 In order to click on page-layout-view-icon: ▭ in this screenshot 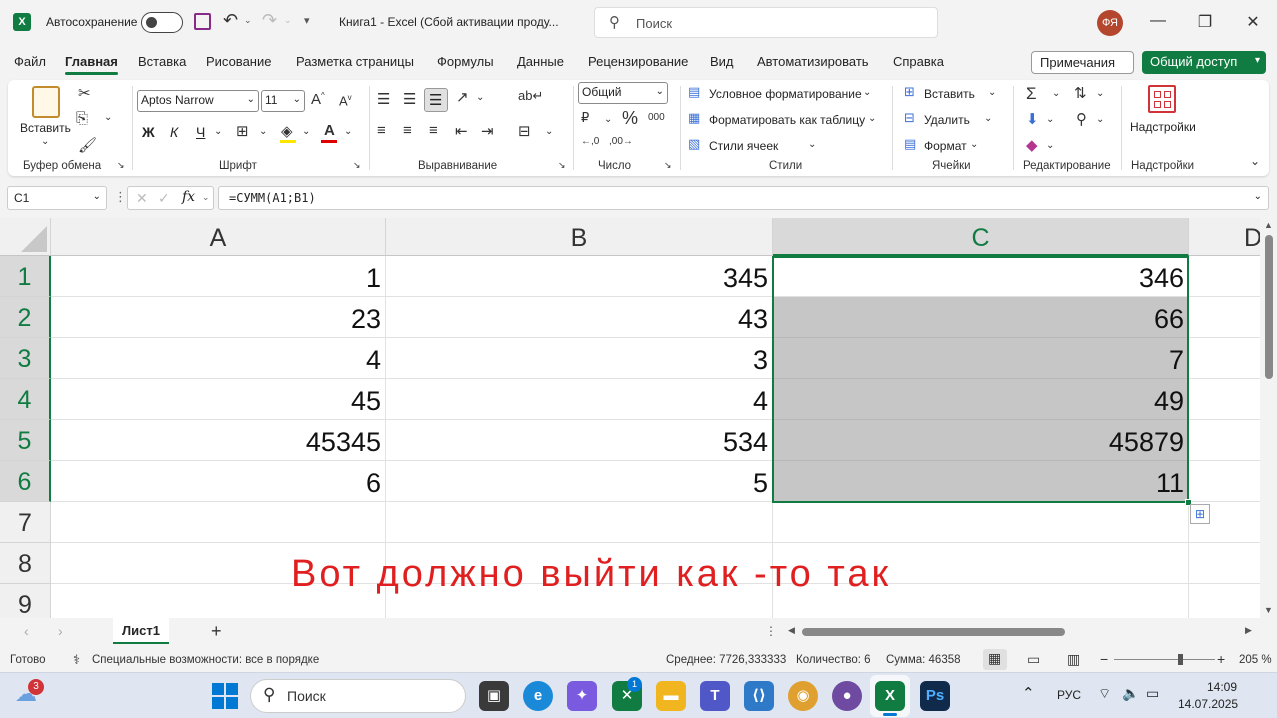, I will do `click(1033, 659)`.